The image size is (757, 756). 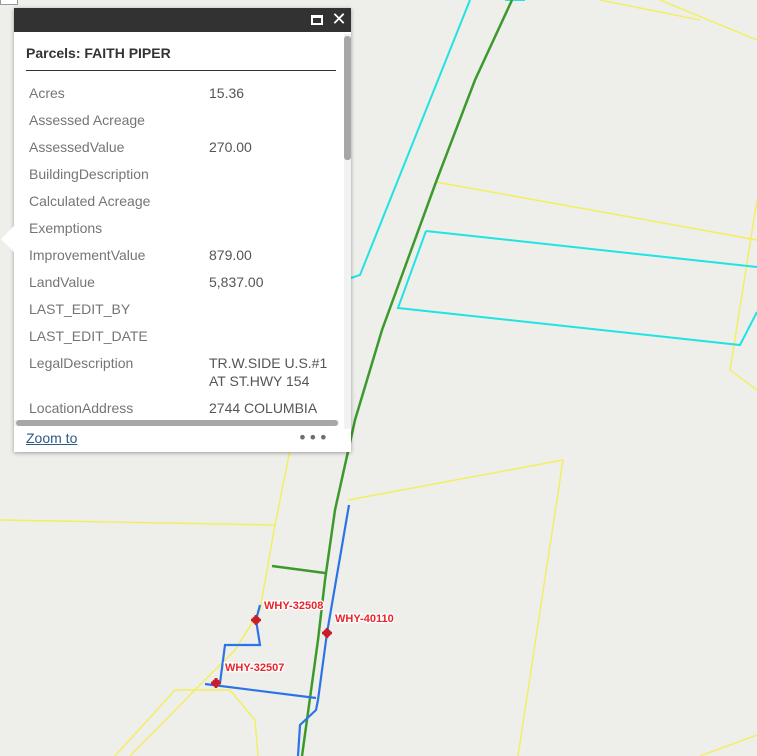 I want to click on popup-title: Parcels: FAITH PIPER, so click(x=98, y=53).